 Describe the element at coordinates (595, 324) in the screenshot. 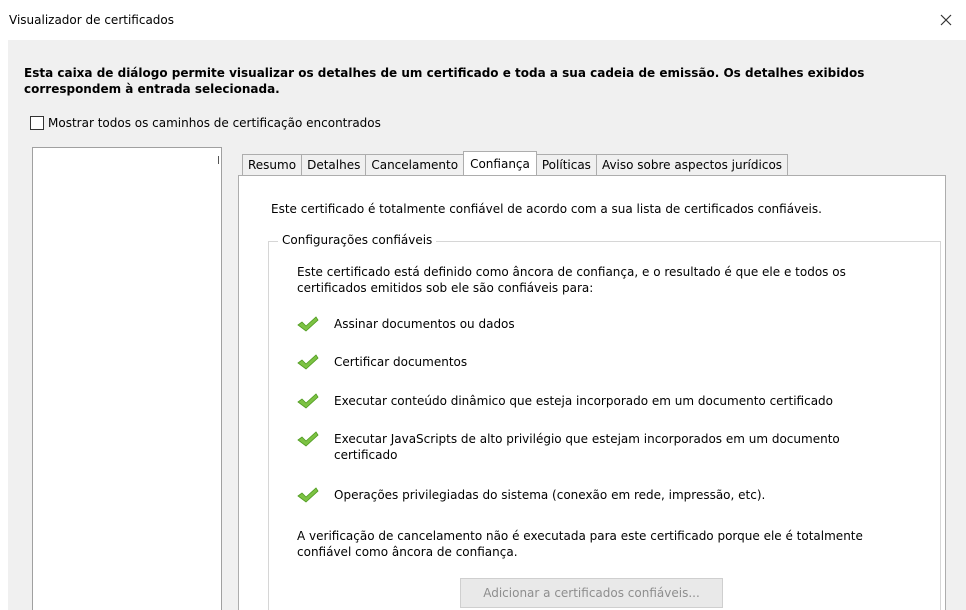

I see `permission-item: Assinar documentos ou dados` at that location.